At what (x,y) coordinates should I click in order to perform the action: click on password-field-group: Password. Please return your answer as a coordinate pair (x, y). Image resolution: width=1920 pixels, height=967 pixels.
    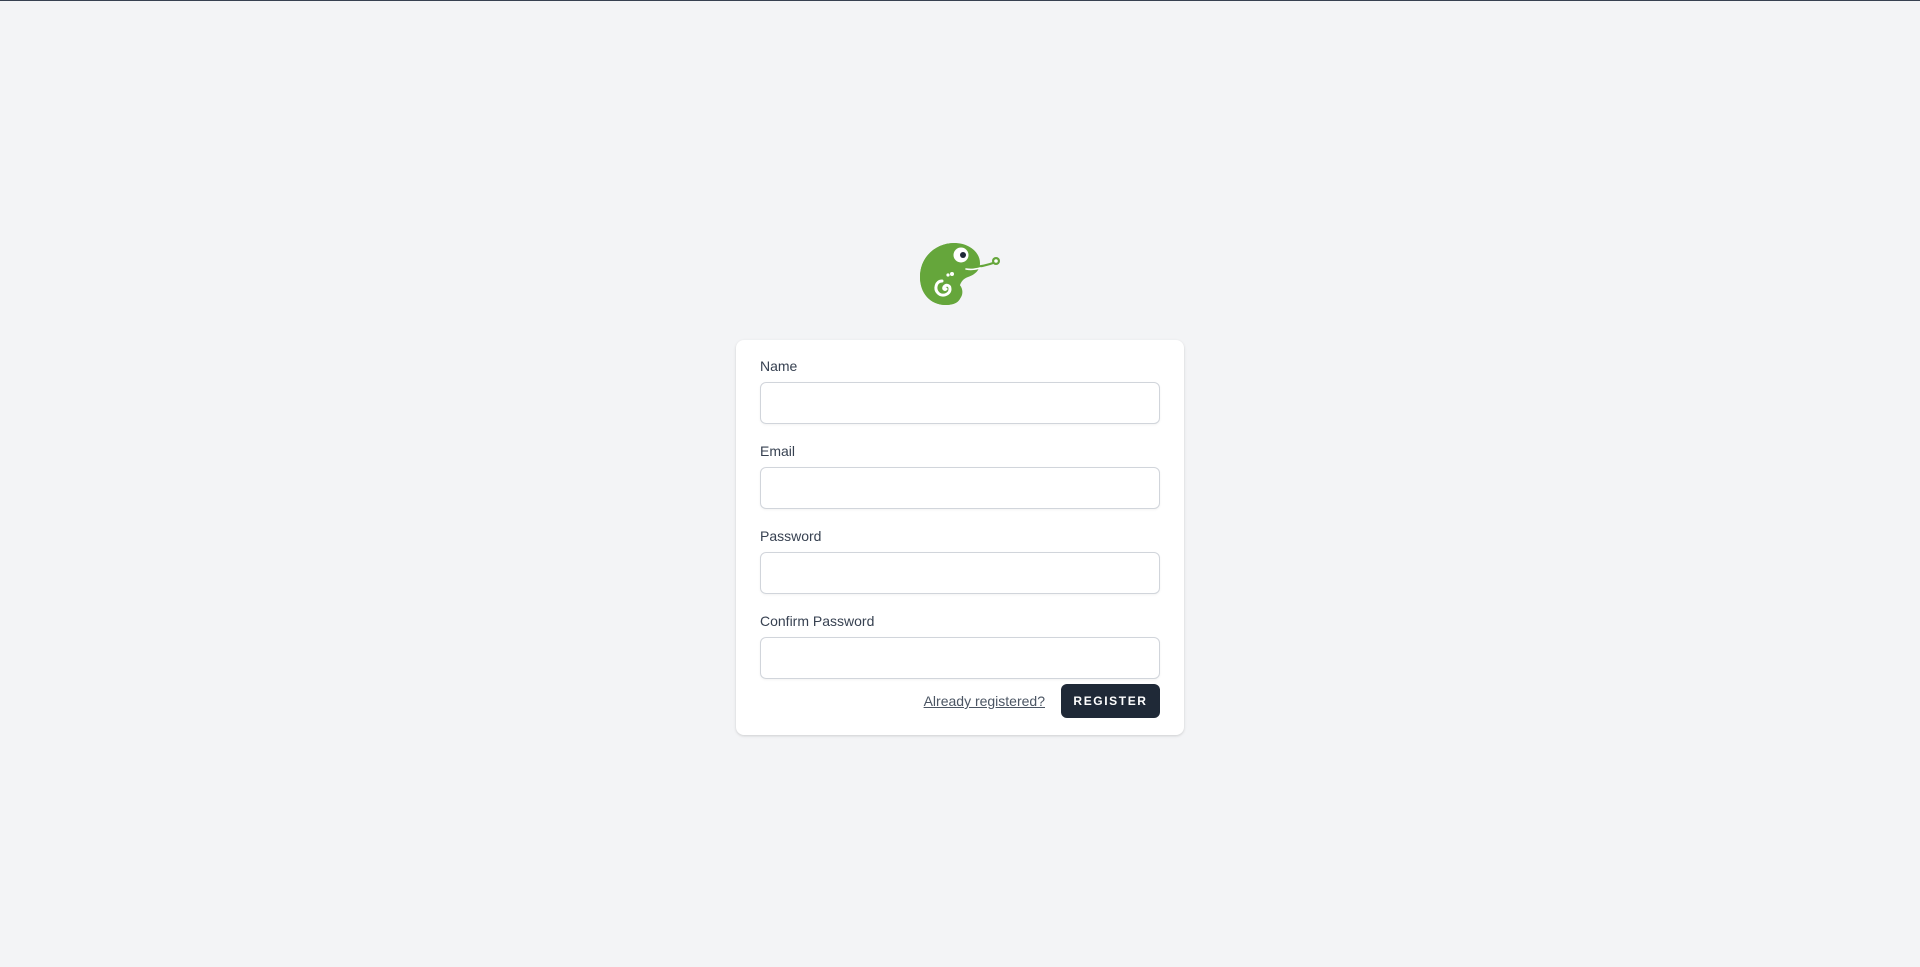
    Looking at the image, I should click on (960, 560).